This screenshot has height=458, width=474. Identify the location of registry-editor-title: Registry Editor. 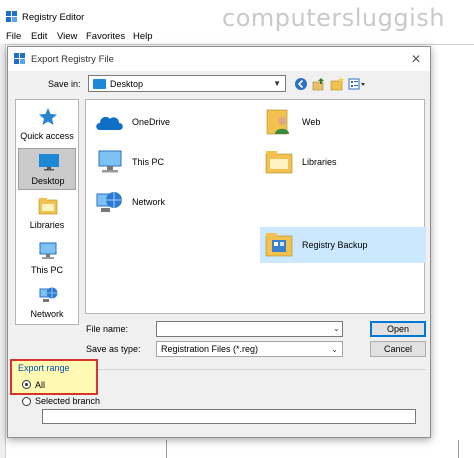
(53, 17).